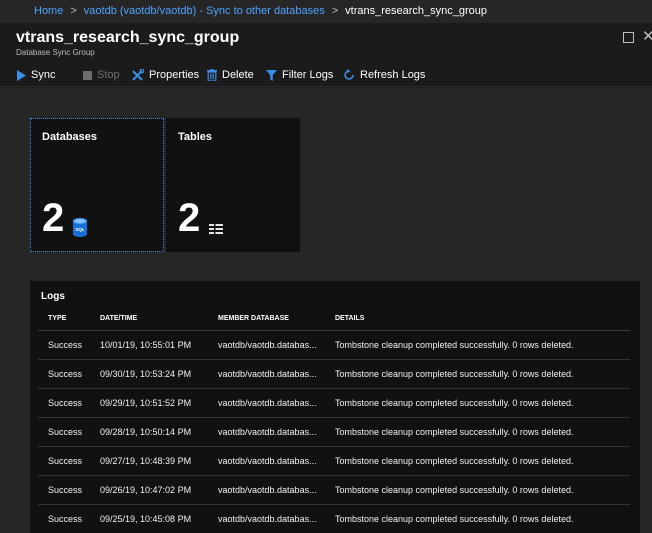 This screenshot has width=652, height=533. Describe the element at coordinates (159, 374) in the screenshot. I see `cell-datetime: 09/30/19, 10:53:24 PM` at that location.